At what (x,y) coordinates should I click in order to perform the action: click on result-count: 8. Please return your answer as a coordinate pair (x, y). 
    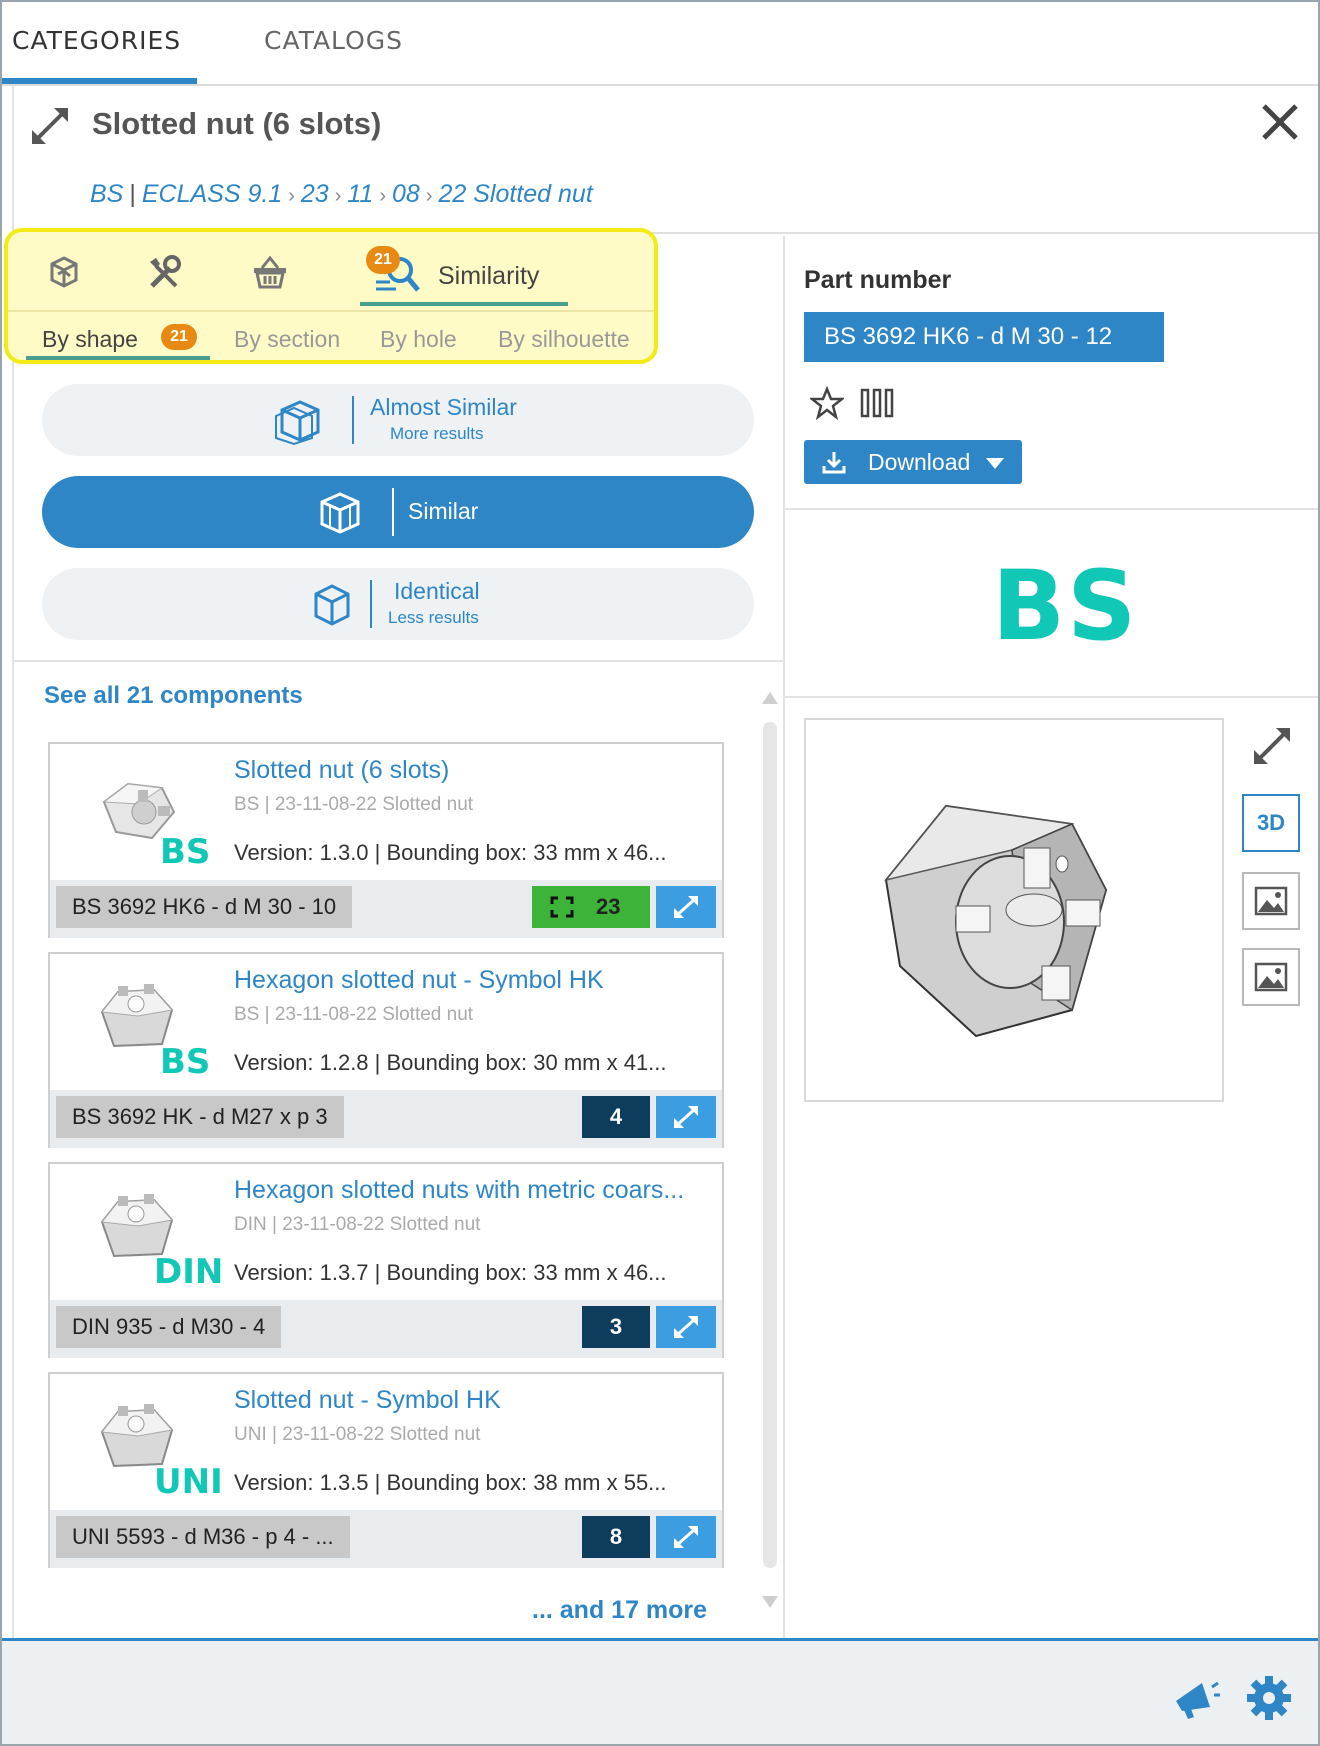
    Looking at the image, I should click on (616, 1537).